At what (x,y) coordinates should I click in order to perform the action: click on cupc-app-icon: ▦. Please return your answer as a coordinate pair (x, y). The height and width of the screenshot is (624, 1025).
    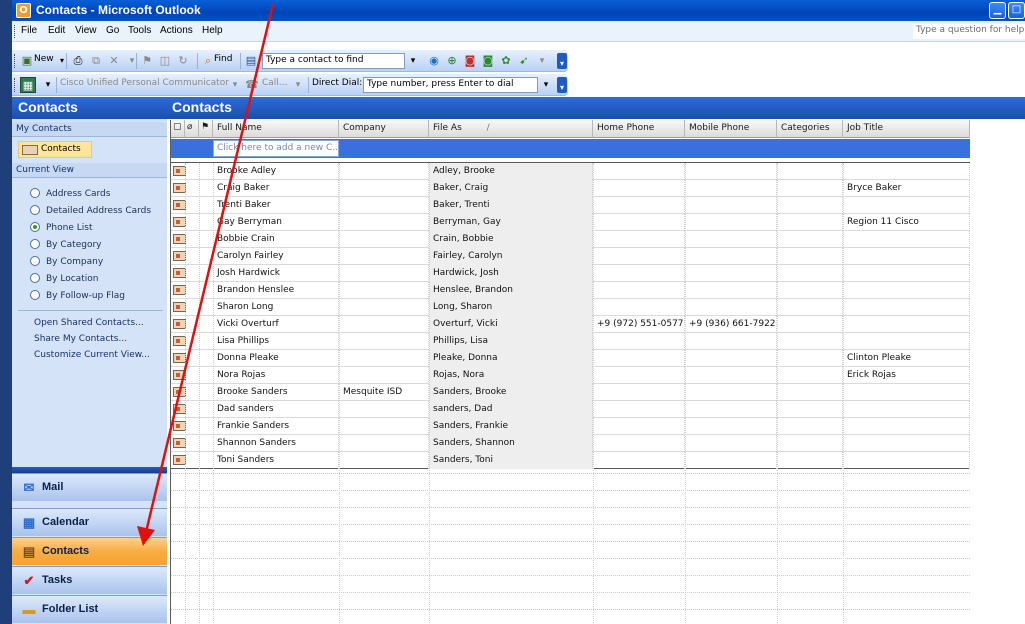
    Looking at the image, I should click on (28, 85).